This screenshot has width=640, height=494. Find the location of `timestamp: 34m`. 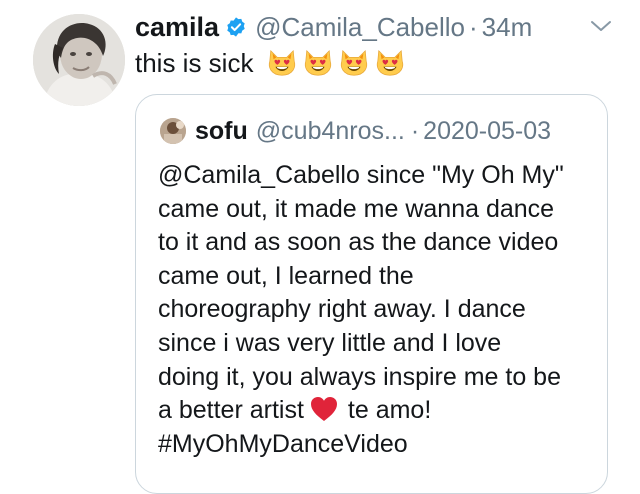

timestamp: 34m is located at coordinates (507, 27).